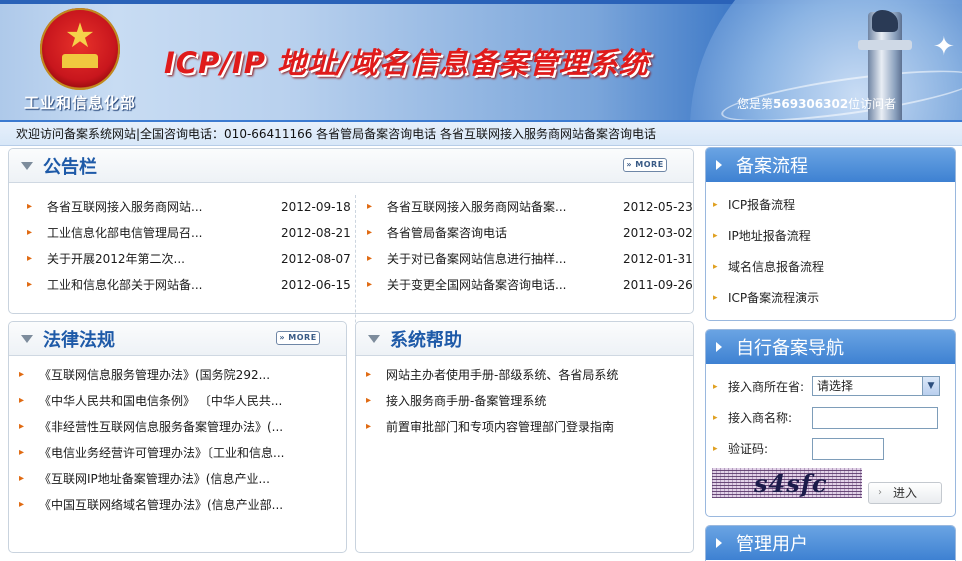 The height and width of the screenshot is (561, 962). What do you see at coordinates (80, 61) in the screenshot?
I see `emblem-gate-graphic` at bounding box center [80, 61].